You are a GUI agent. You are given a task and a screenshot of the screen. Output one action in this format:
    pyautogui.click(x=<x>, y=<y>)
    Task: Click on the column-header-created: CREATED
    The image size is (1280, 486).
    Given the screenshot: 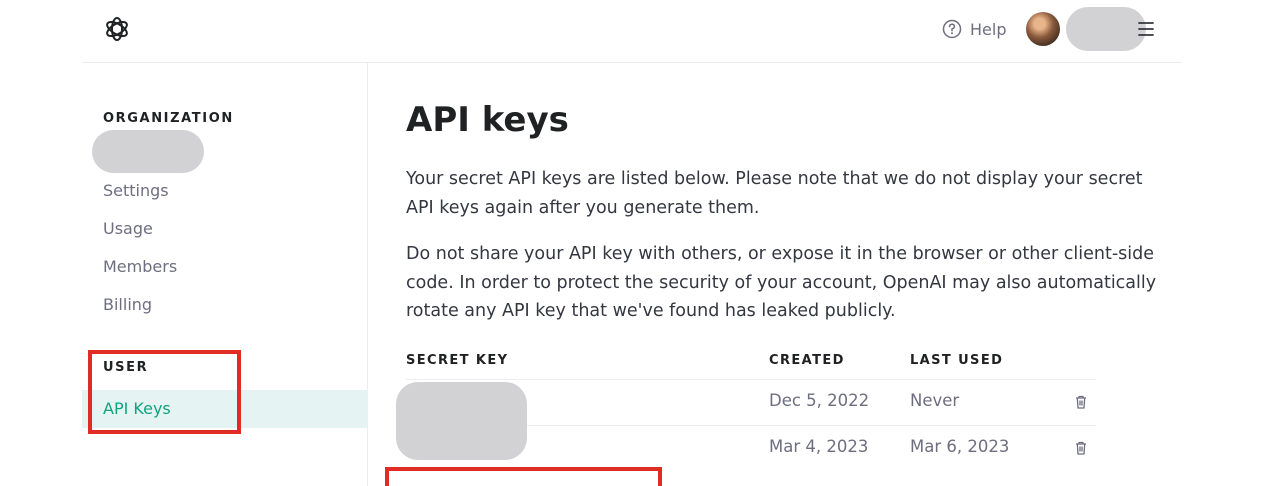 What is the action you would take?
    pyautogui.click(x=807, y=360)
    